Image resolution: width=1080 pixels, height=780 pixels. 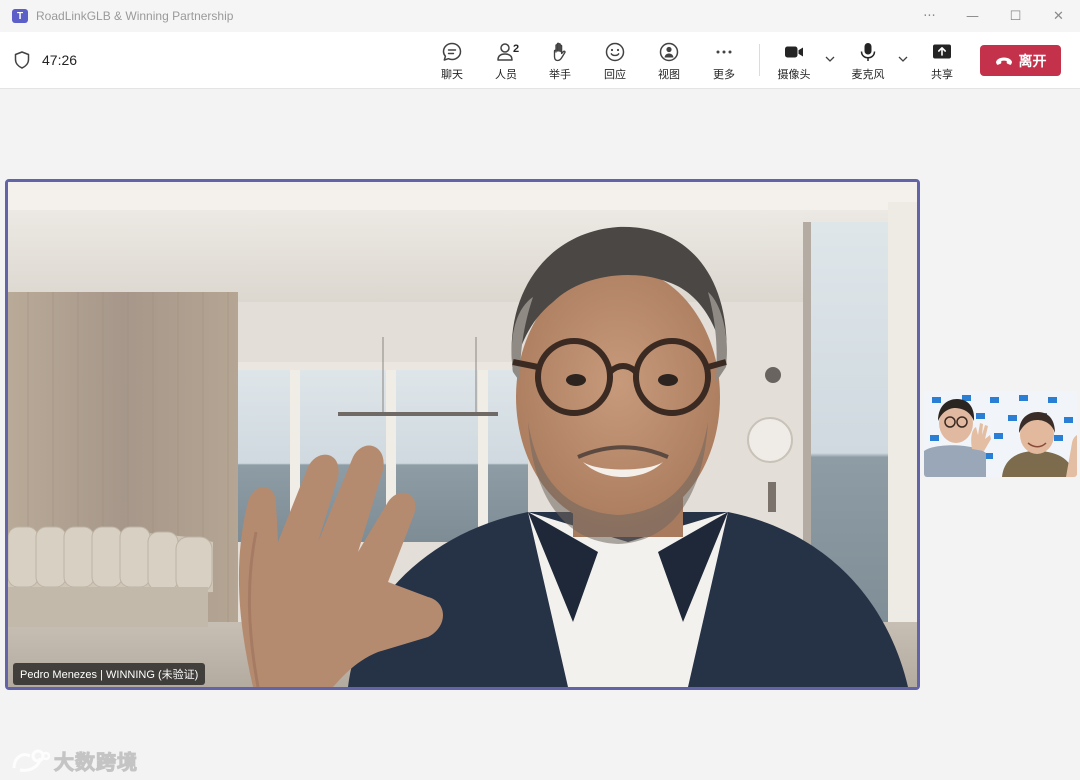 What do you see at coordinates (96, 762) in the screenshot?
I see `watermark-text: 大数跨境` at bounding box center [96, 762].